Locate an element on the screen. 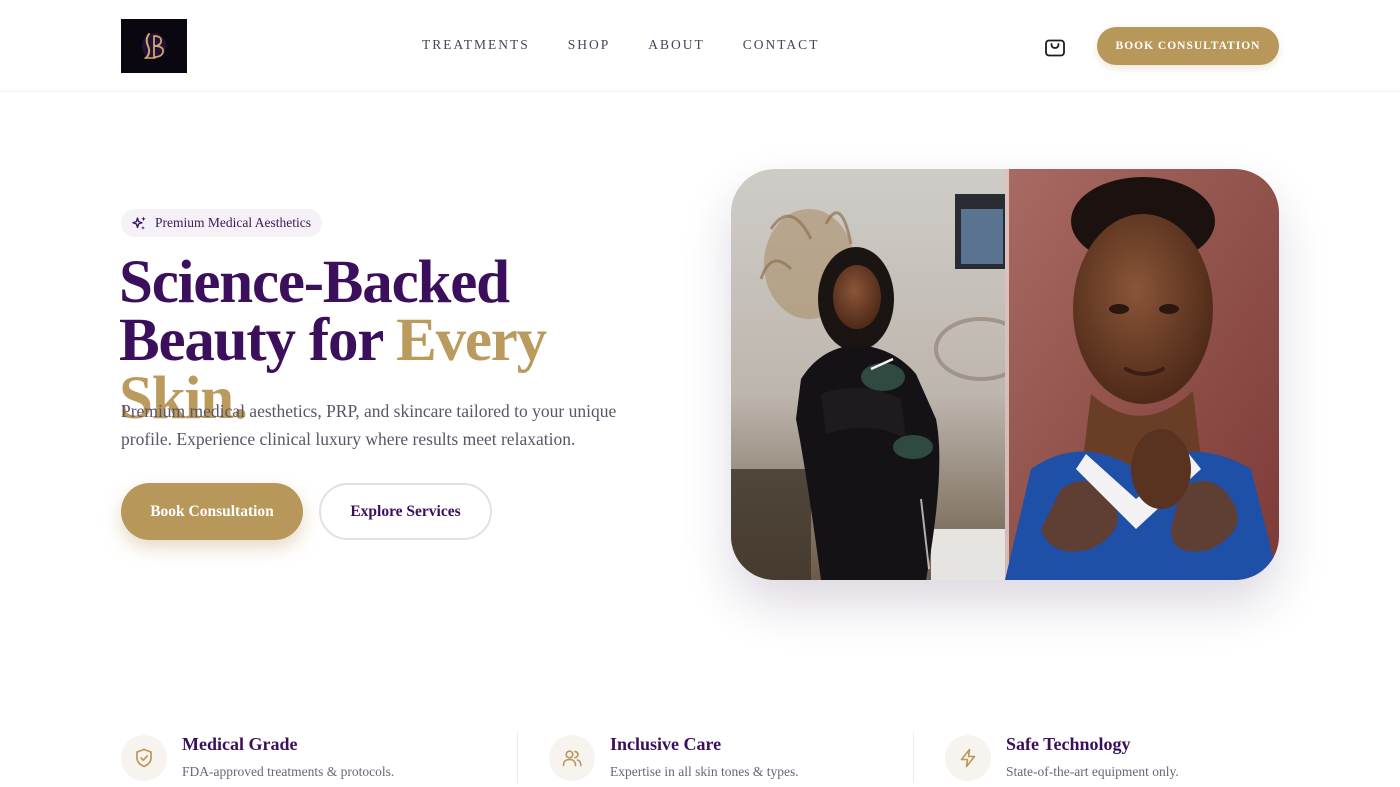 This screenshot has width=1400, height=787. shield-check-icon is located at coordinates (144, 758).